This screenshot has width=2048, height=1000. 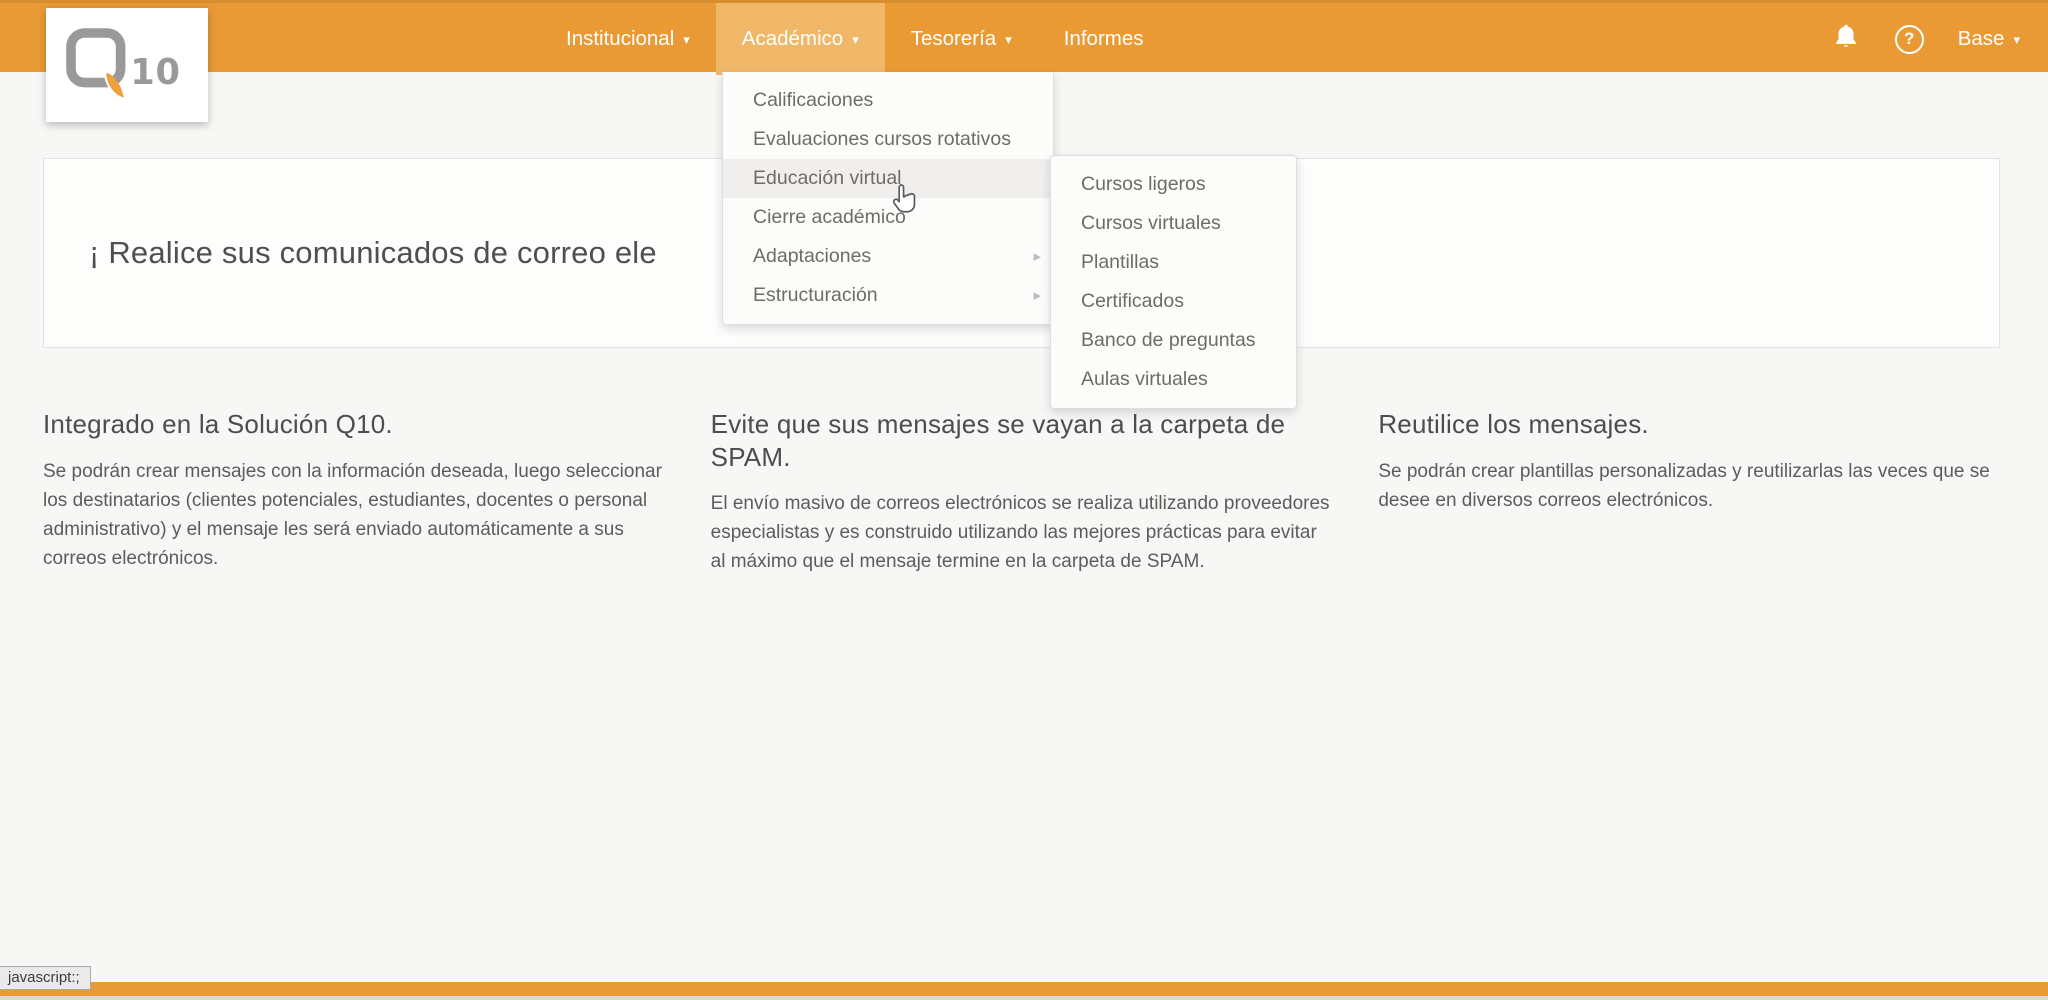 What do you see at coordinates (827, 178) in the screenshot?
I see `menu-item-label: Educación virtual` at bounding box center [827, 178].